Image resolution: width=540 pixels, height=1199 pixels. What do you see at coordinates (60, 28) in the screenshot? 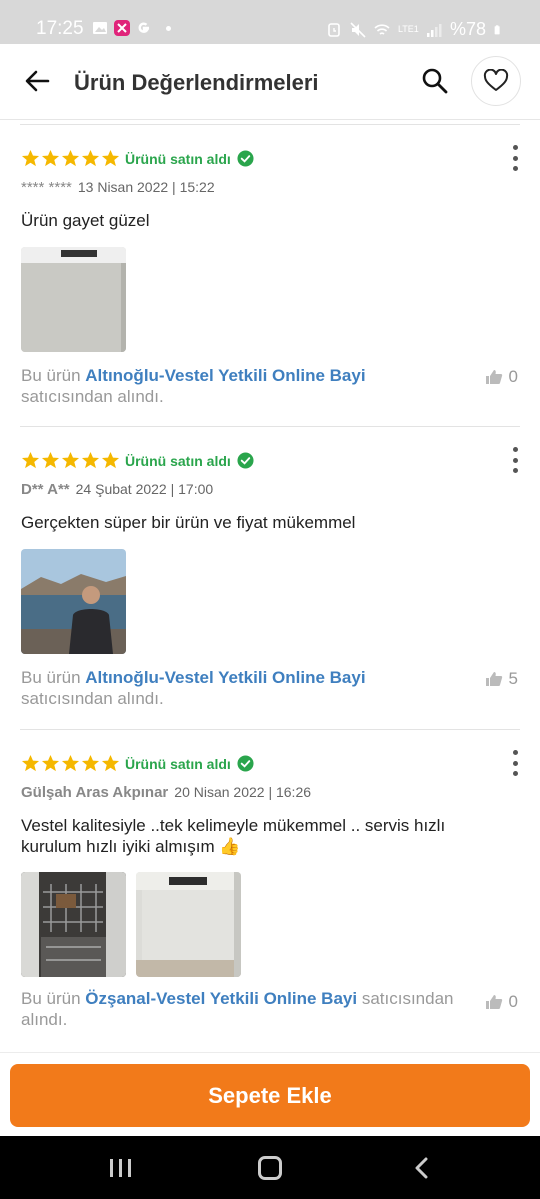
I see `status-time: 17:25` at bounding box center [60, 28].